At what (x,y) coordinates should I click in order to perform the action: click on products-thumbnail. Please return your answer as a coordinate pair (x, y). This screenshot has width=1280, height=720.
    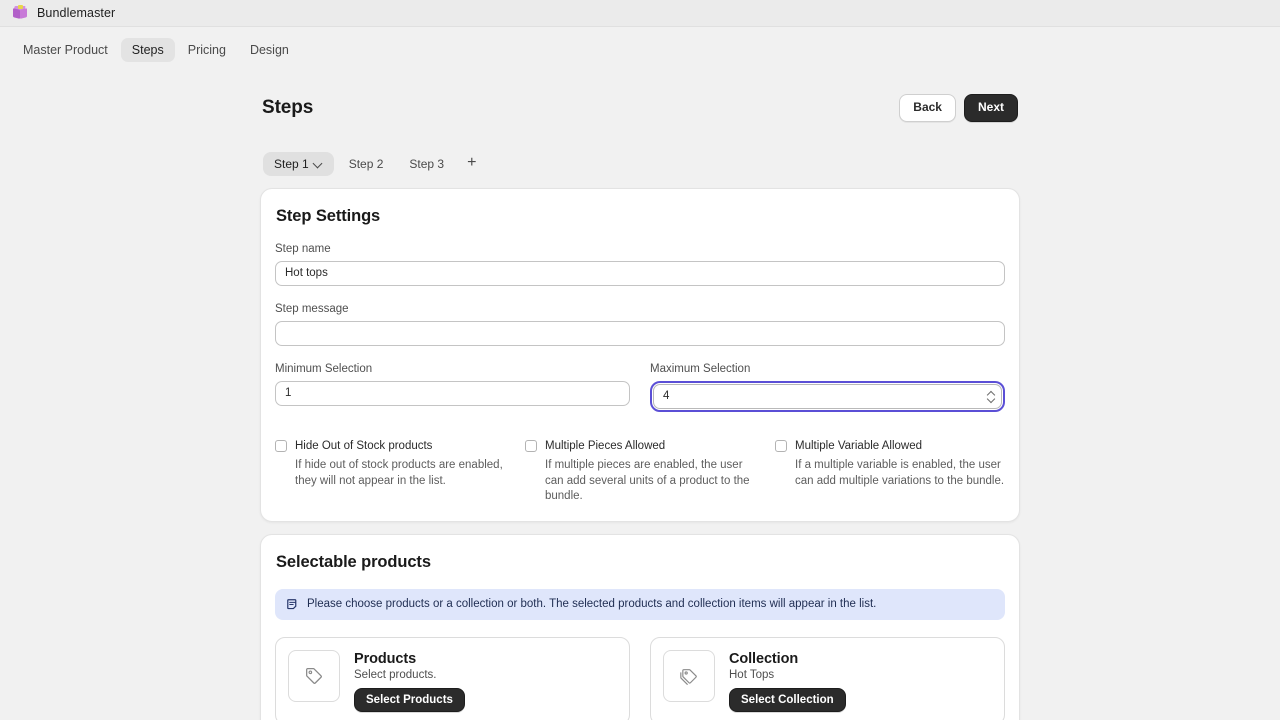
    Looking at the image, I should click on (314, 675).